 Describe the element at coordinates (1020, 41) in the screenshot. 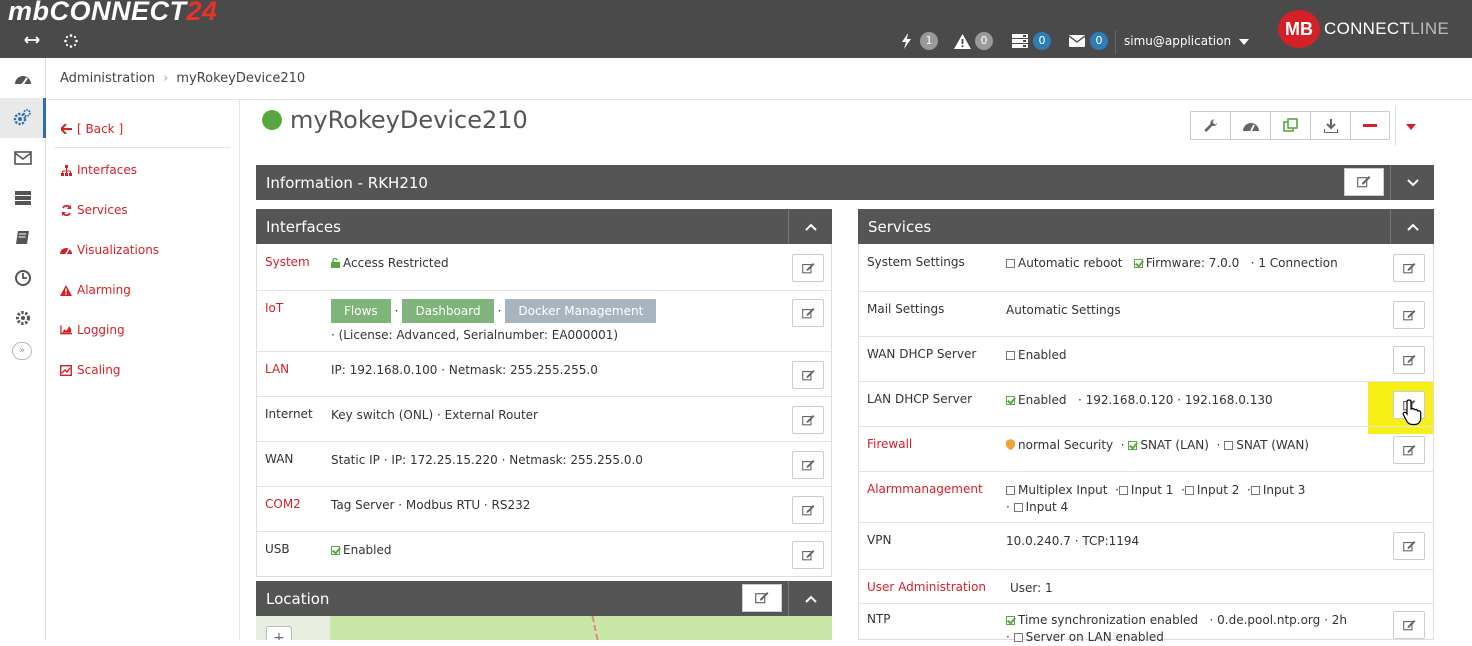

I see `server-icon` at that location.